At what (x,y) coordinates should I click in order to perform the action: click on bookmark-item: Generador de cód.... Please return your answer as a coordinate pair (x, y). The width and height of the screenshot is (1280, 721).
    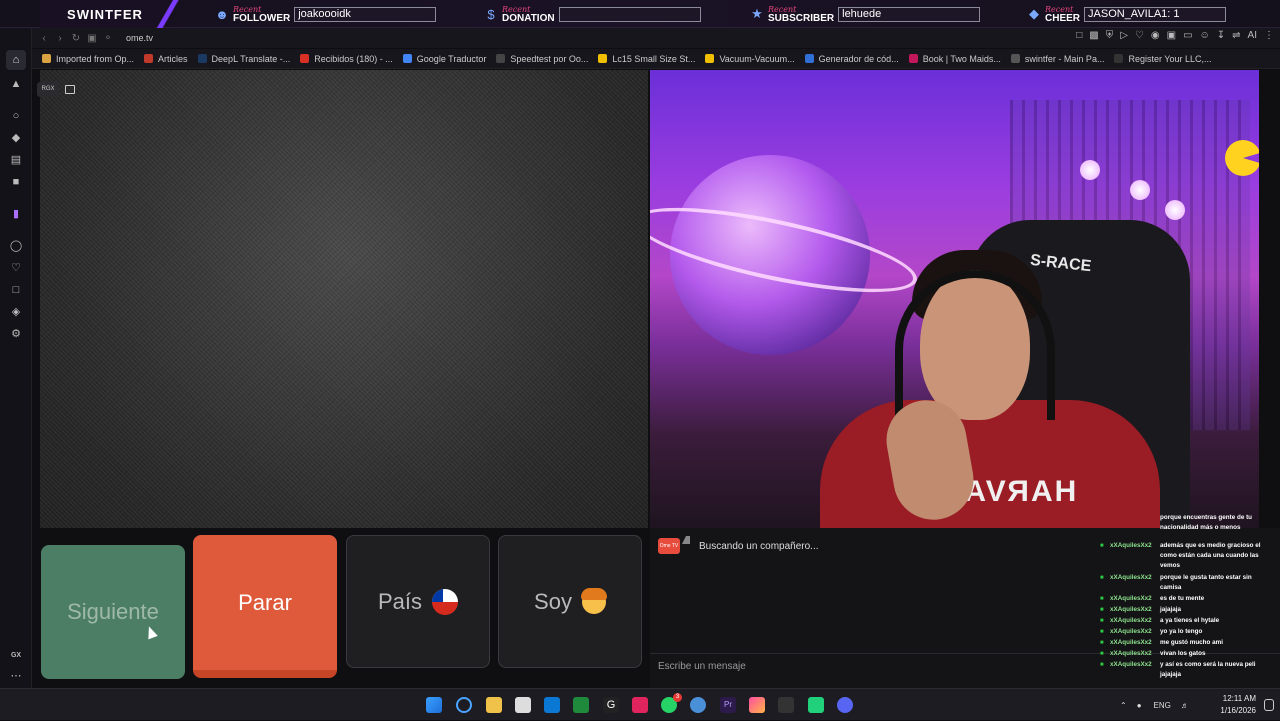
    Looking at the image, I should click on (851, 59).